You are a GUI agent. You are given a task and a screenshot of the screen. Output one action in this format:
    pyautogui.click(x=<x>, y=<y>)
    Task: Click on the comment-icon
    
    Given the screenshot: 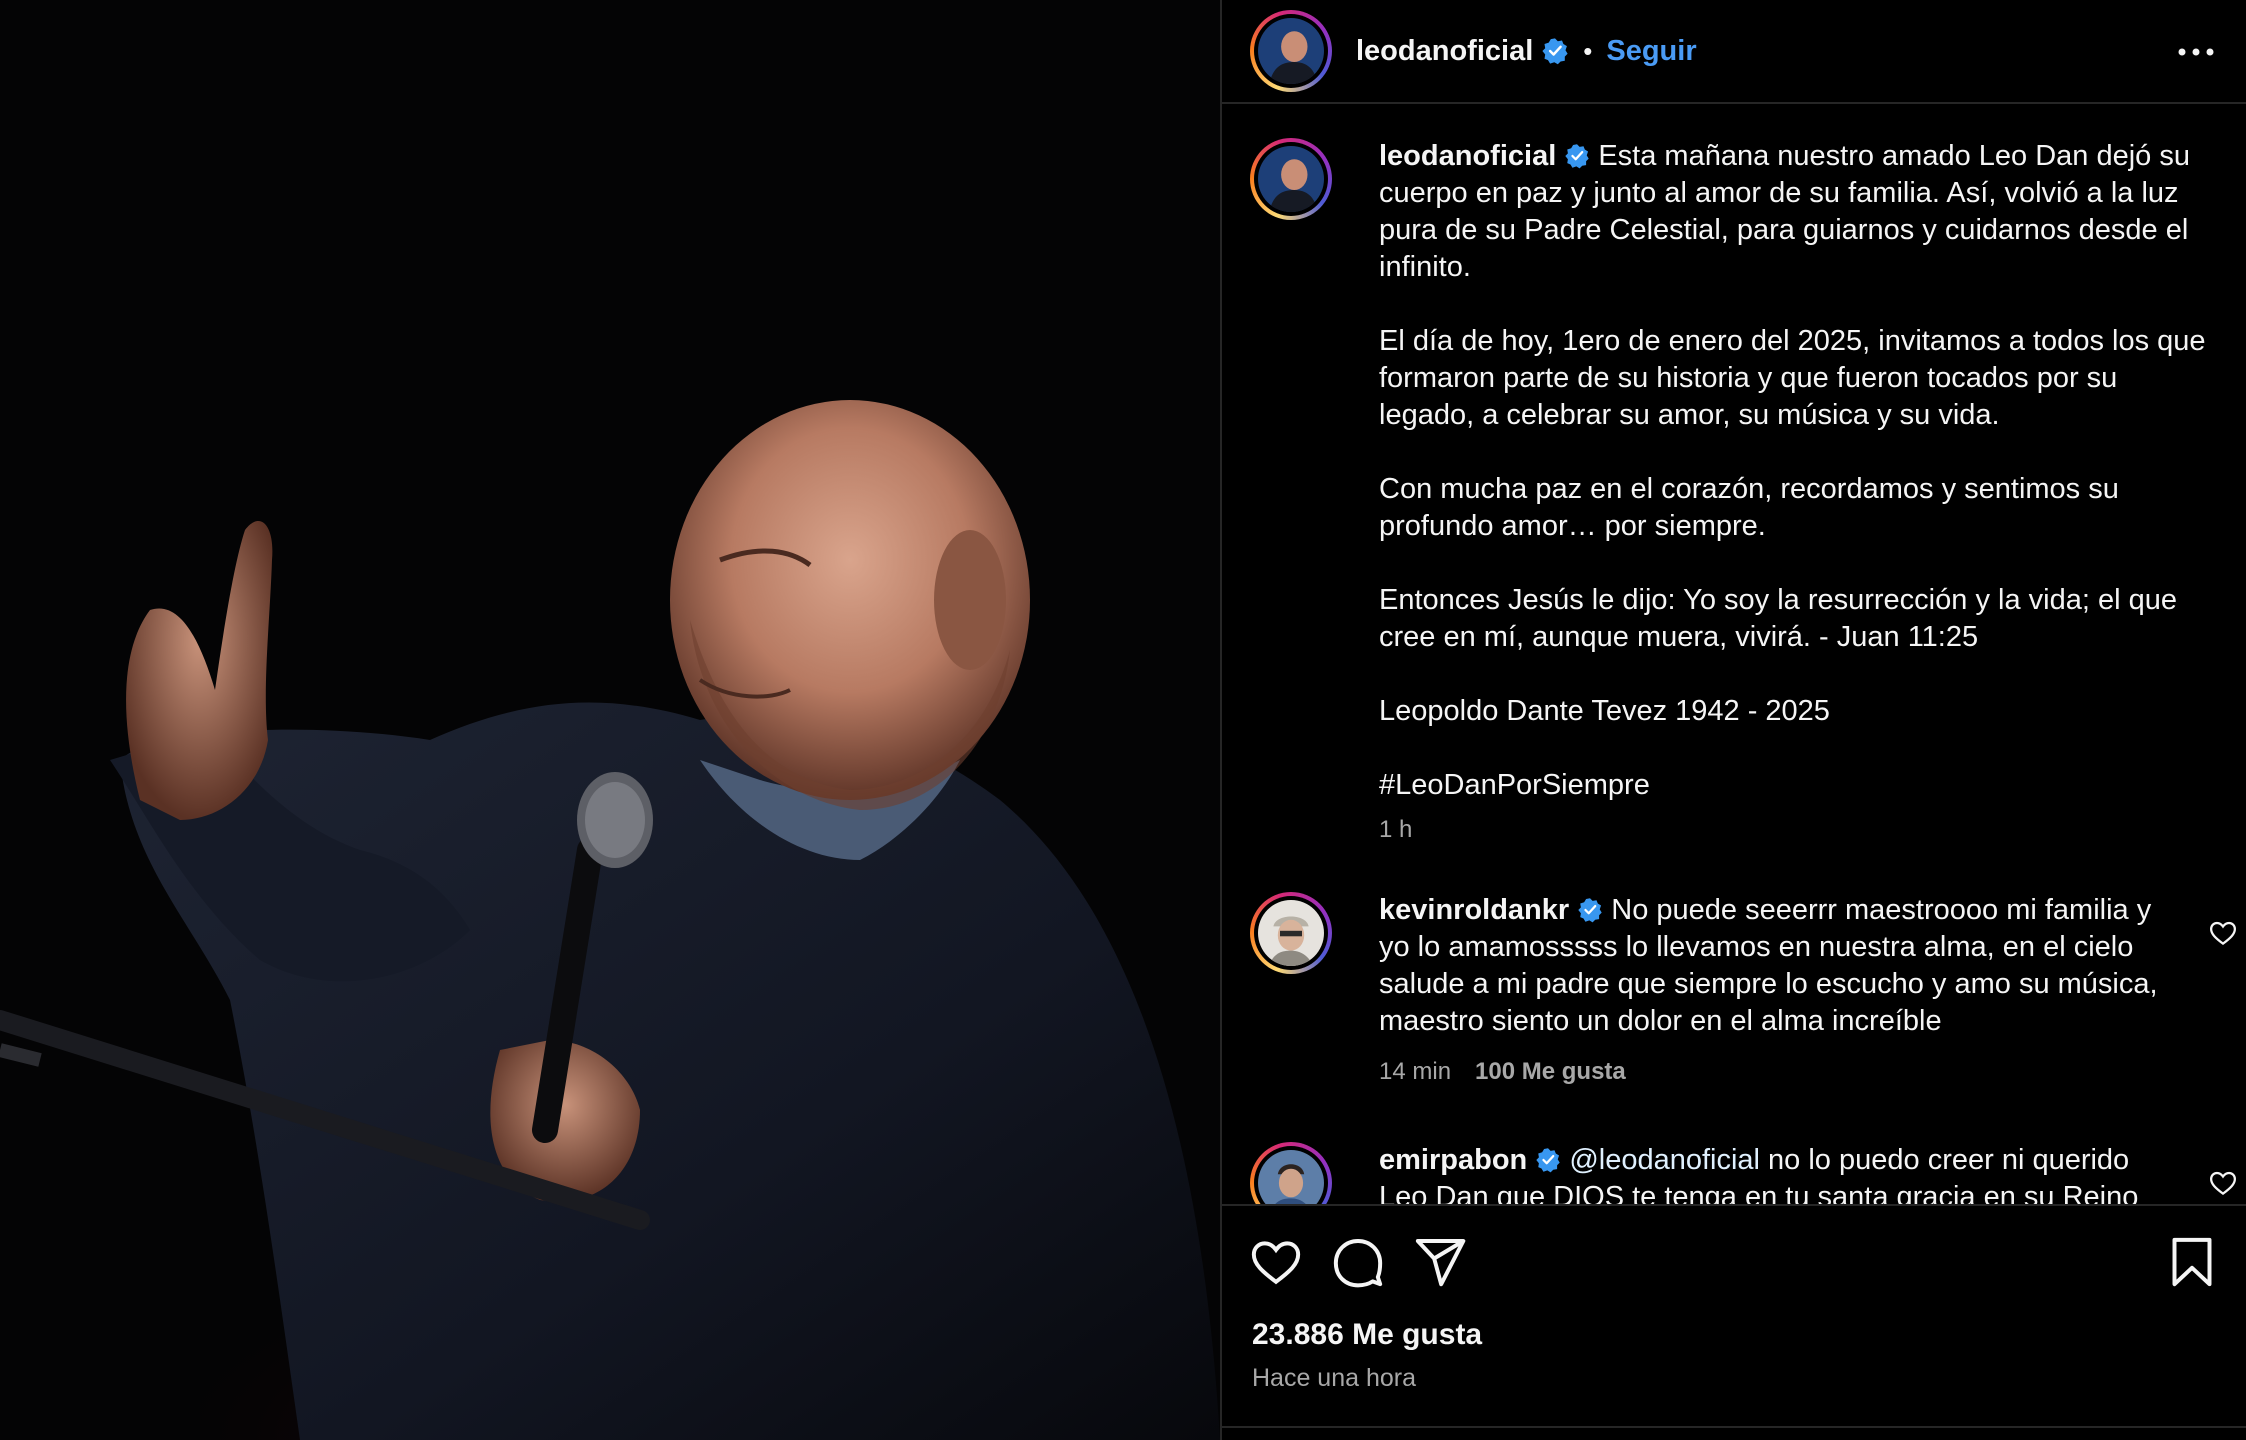 What is the action you would take?
    pyautogui.click(x=1358, y=1262)
    